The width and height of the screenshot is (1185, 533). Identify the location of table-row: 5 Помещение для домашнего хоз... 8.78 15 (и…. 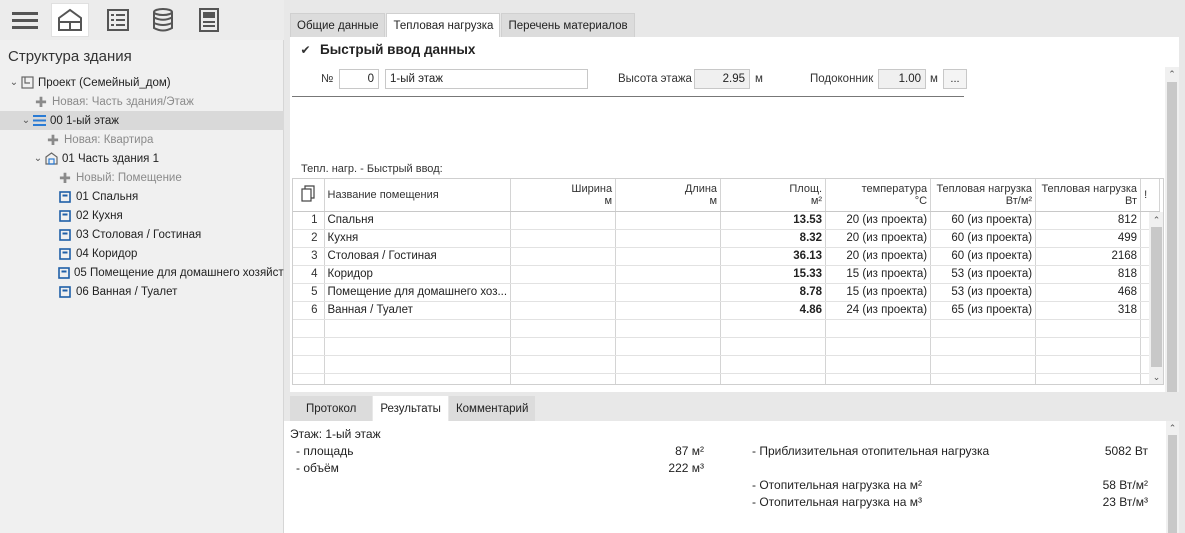
(727, 292).